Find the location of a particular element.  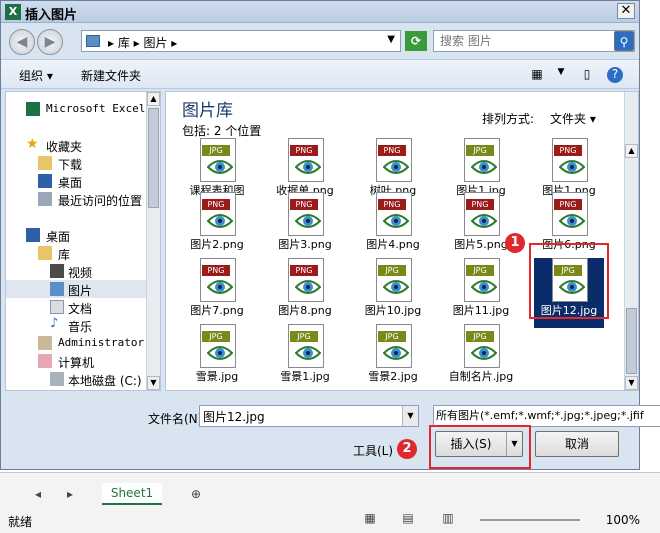

file-item: PNG 图片7.png is located at coordinates (217, 293).